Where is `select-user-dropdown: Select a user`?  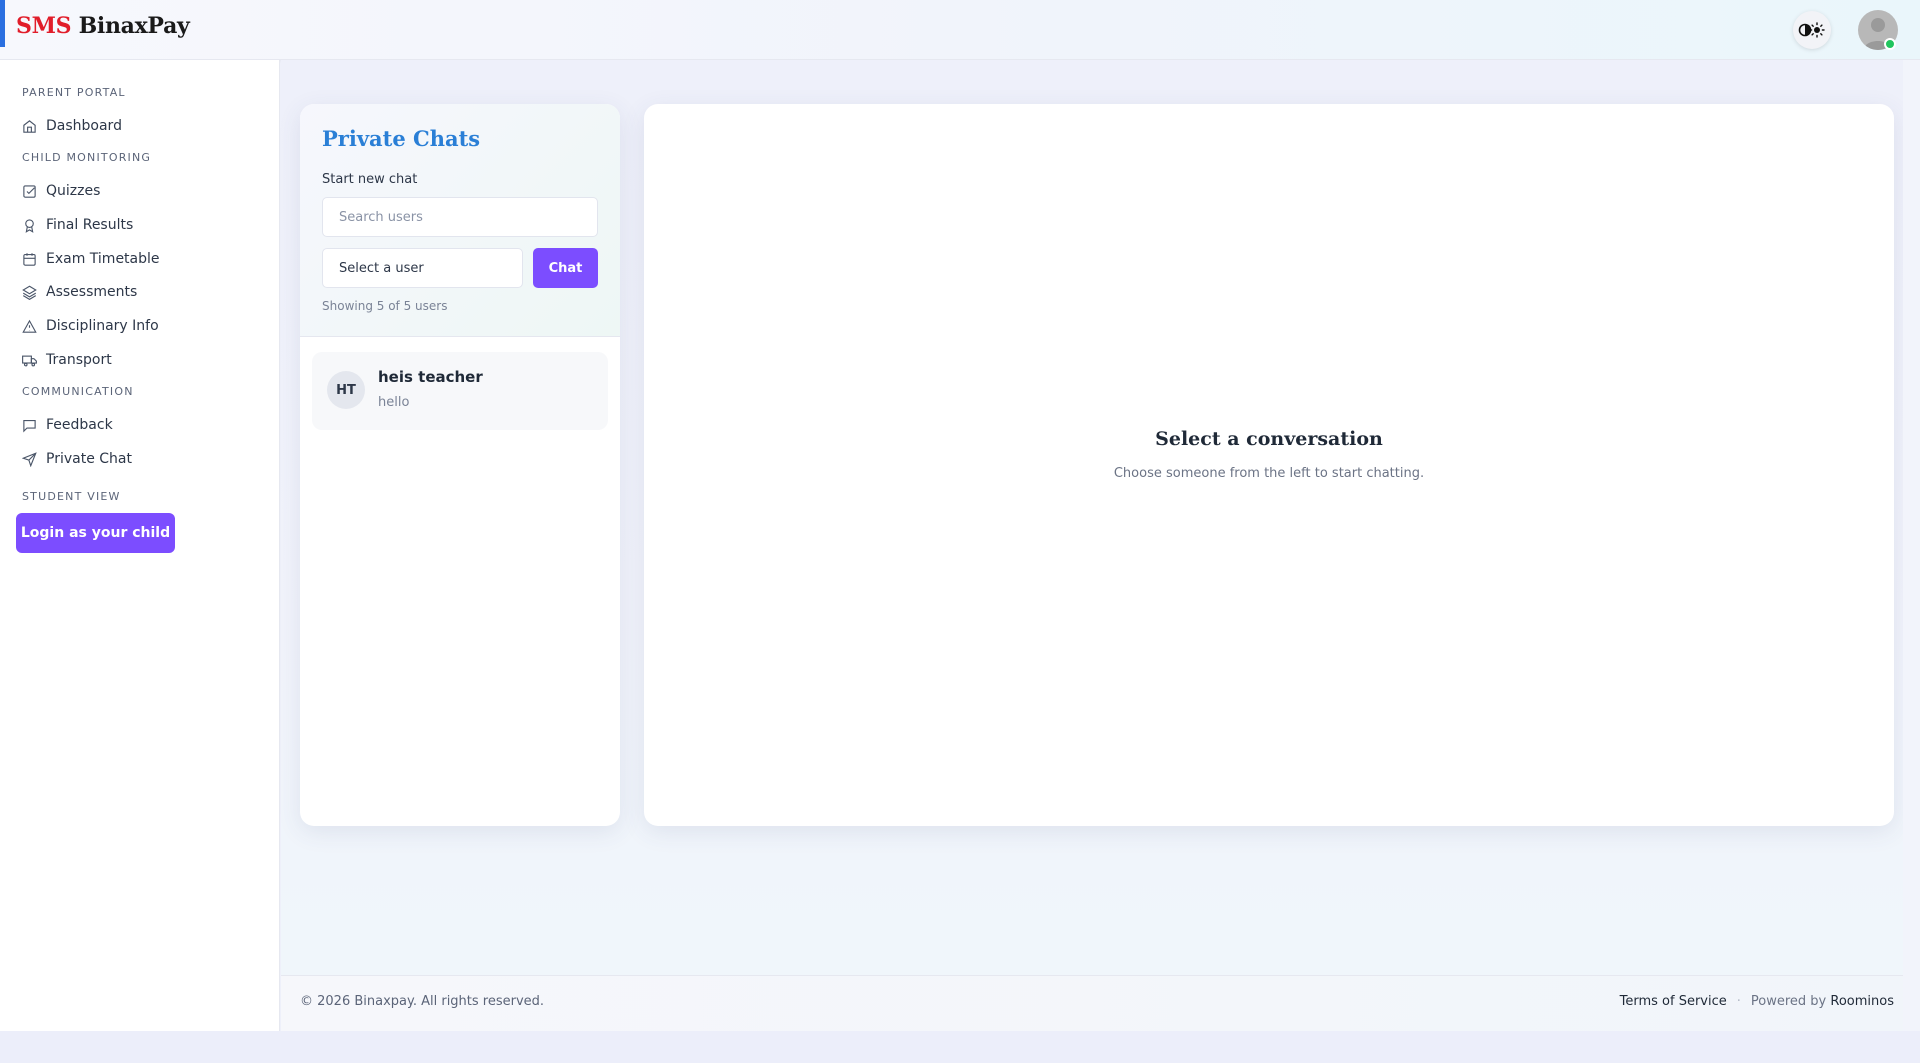
select-user-dropdown: Select a user is located at coordinates (422, 268).